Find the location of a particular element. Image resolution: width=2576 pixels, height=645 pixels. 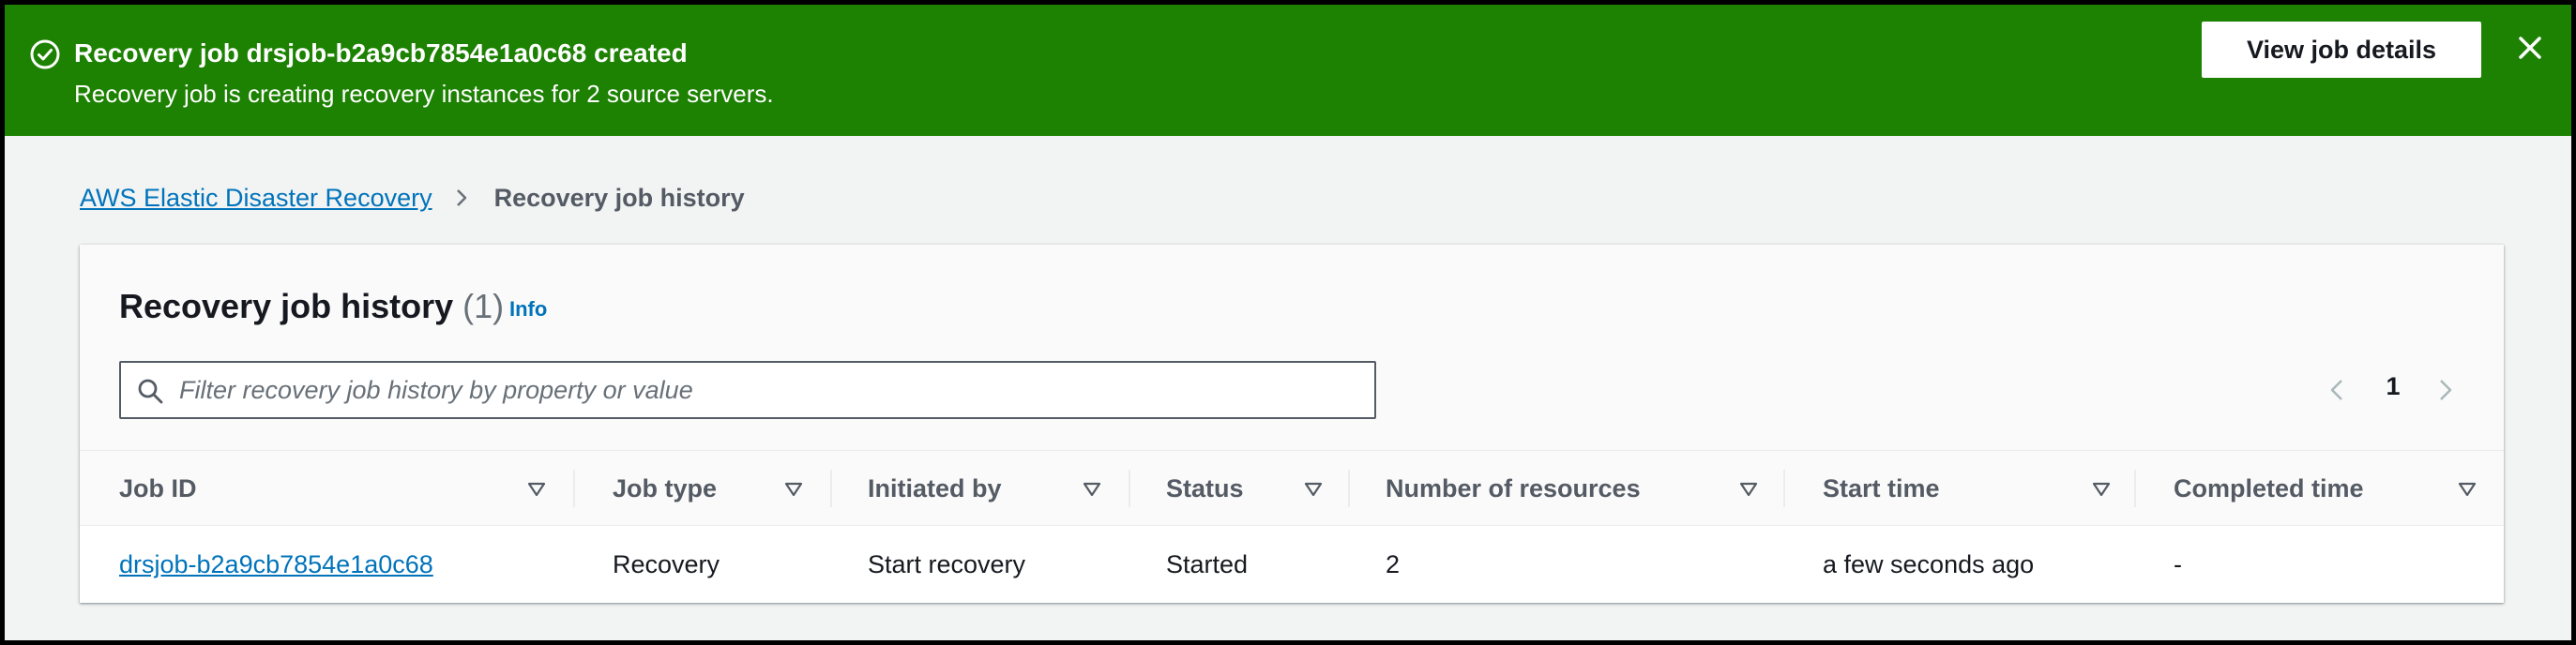

cell-completed-time: - is located at coordinates (2178, 563).